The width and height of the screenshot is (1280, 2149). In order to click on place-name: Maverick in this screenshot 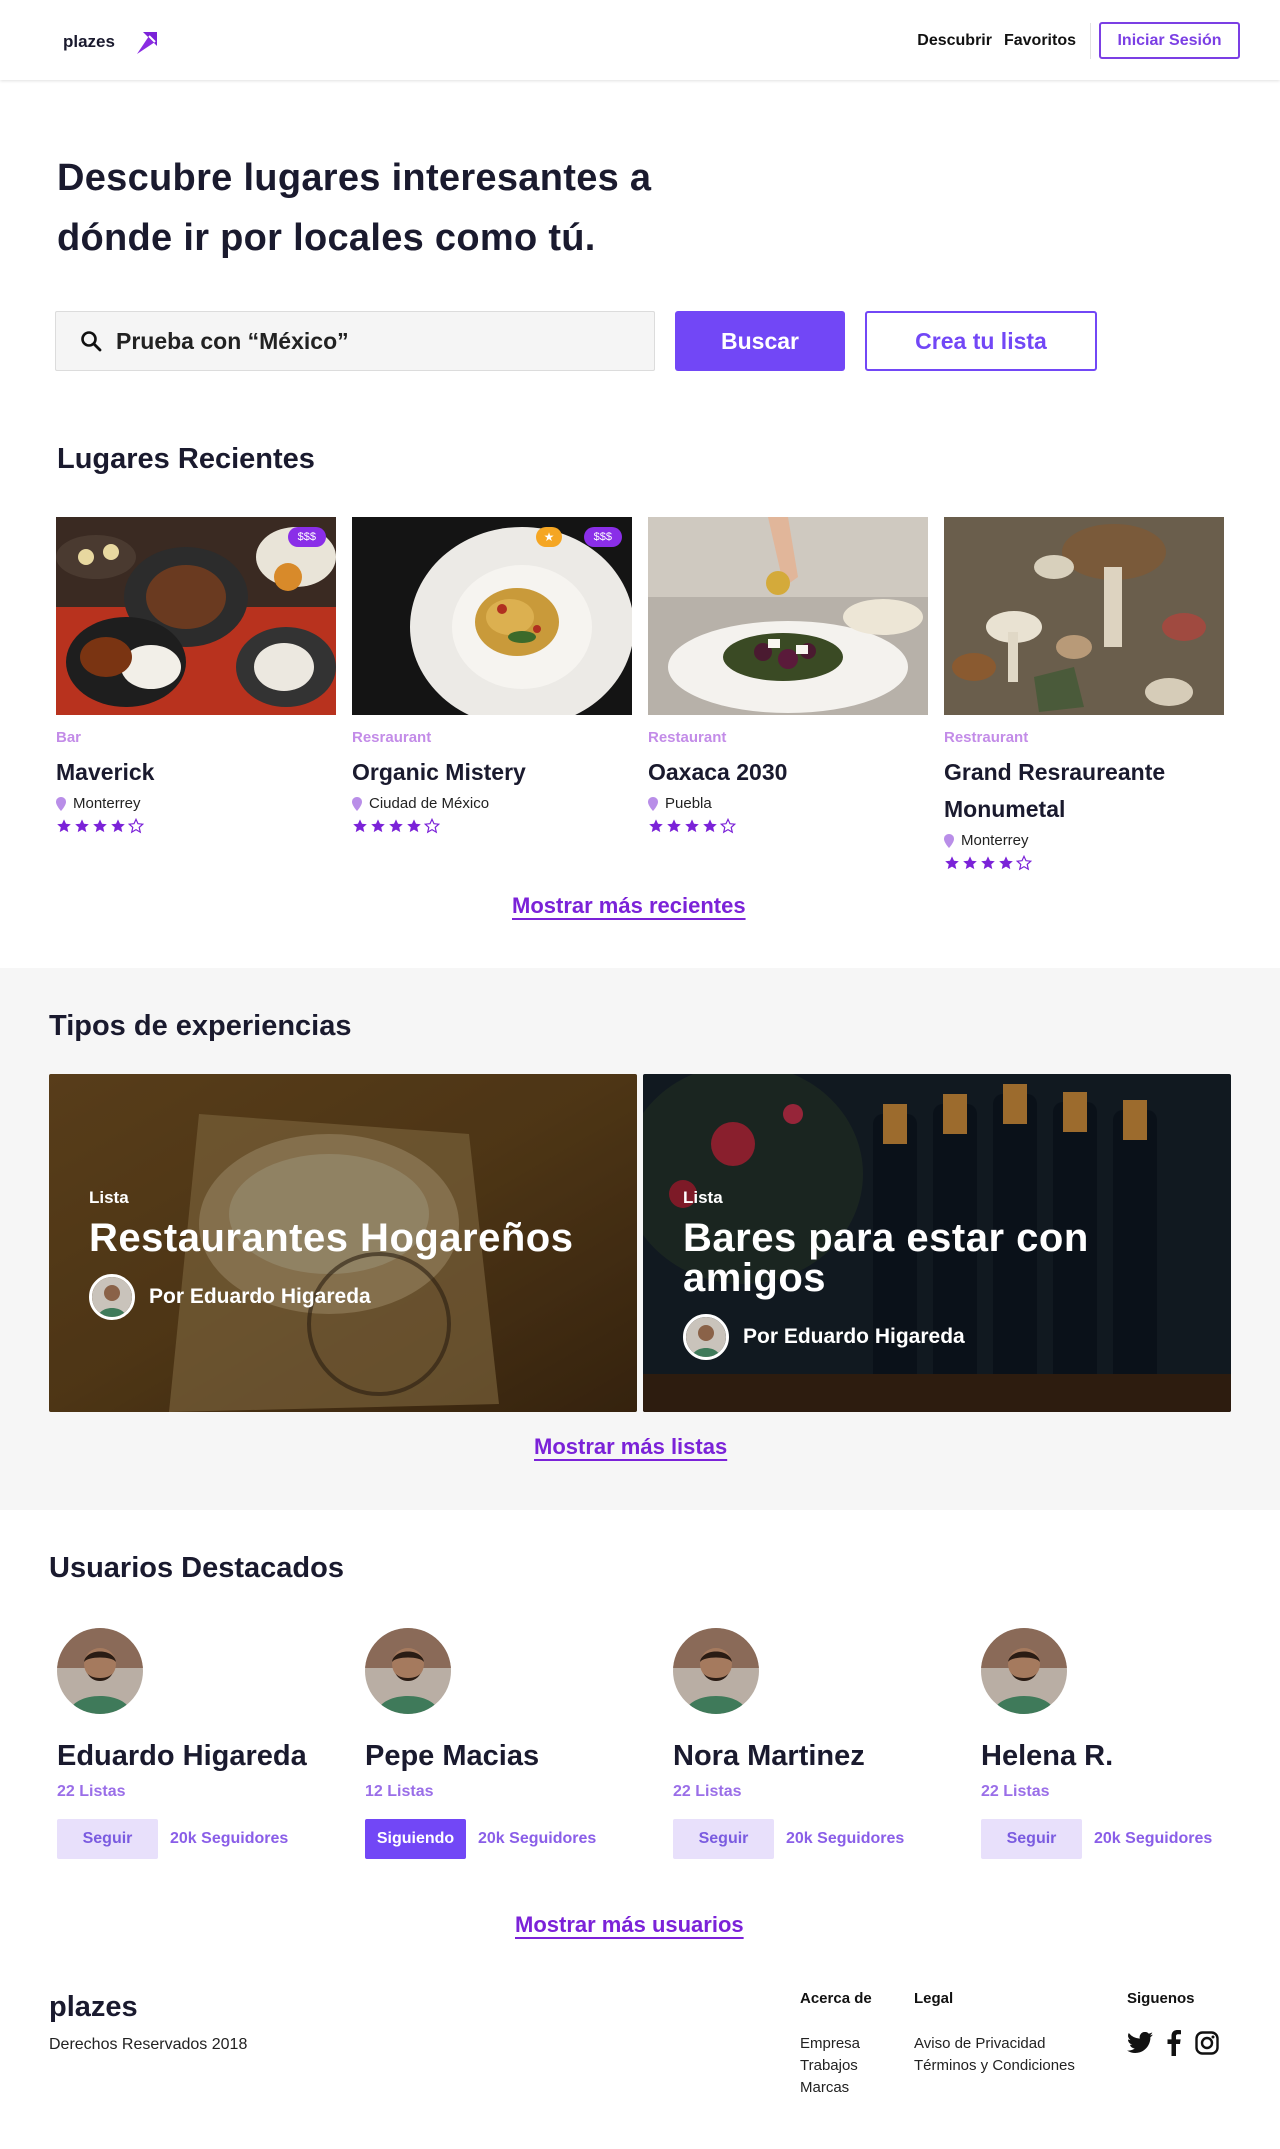, I will do `click(105, 772)`.